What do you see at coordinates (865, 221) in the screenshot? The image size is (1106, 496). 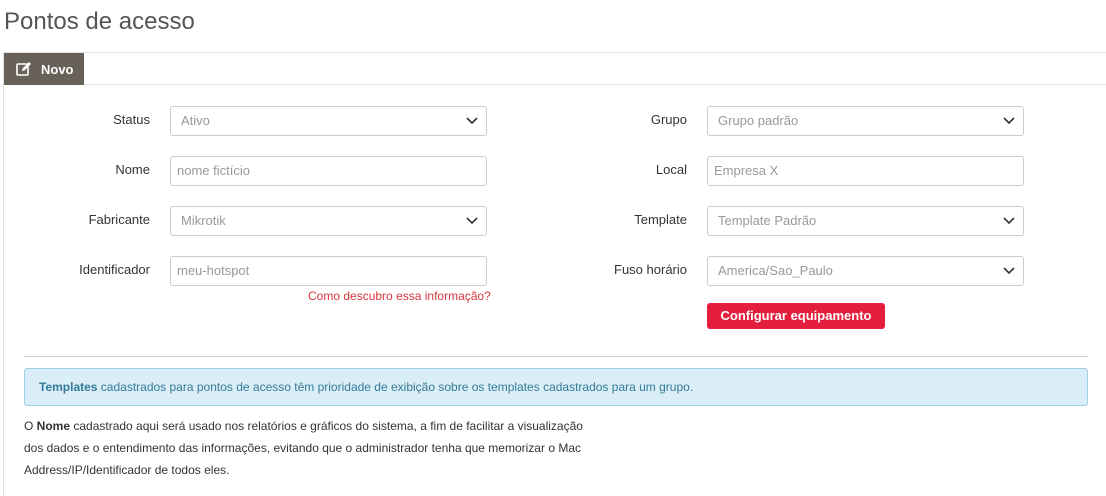 I see `template-select: Template Padrão` at bounding box center [865, 221].